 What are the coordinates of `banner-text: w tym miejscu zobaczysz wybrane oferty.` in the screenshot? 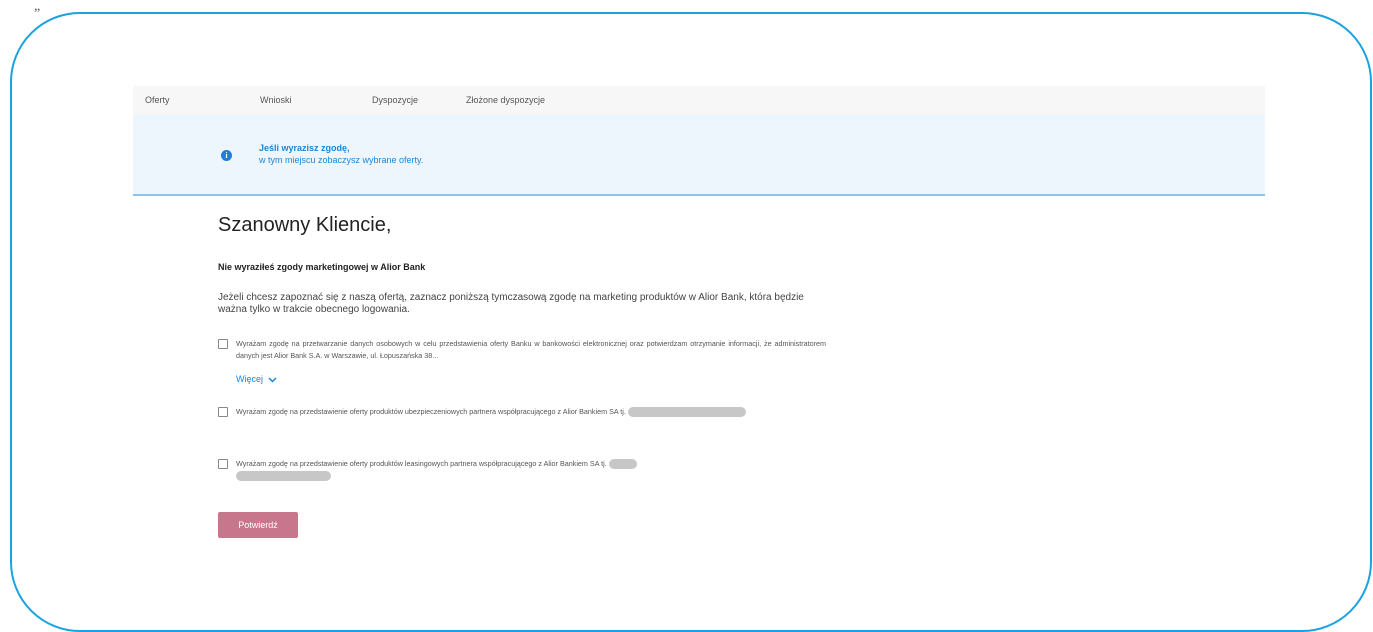 It's located at (341, 160).